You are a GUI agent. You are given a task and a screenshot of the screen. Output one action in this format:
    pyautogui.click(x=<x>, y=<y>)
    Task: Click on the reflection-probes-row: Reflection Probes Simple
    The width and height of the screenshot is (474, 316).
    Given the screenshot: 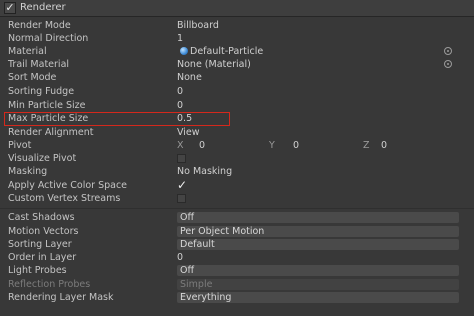 What is the action you would take?
    pyautogui.click(x=237, y=284)
    